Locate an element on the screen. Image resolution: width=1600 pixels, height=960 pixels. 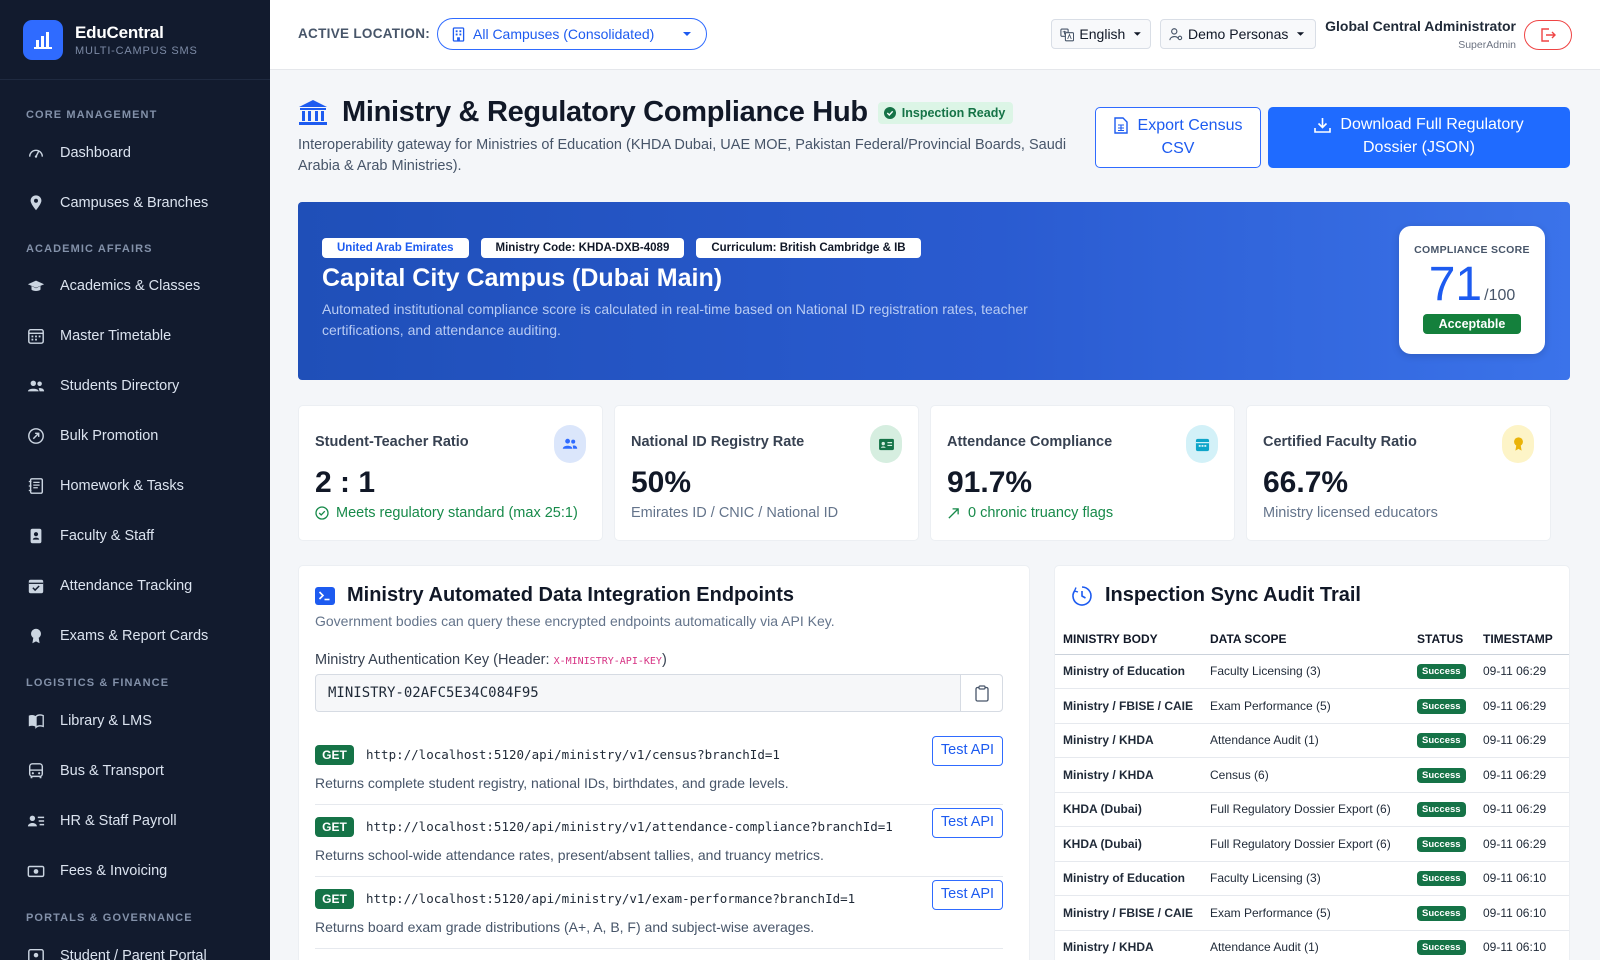
id-badge-icon is located at coordinates (36, 536).